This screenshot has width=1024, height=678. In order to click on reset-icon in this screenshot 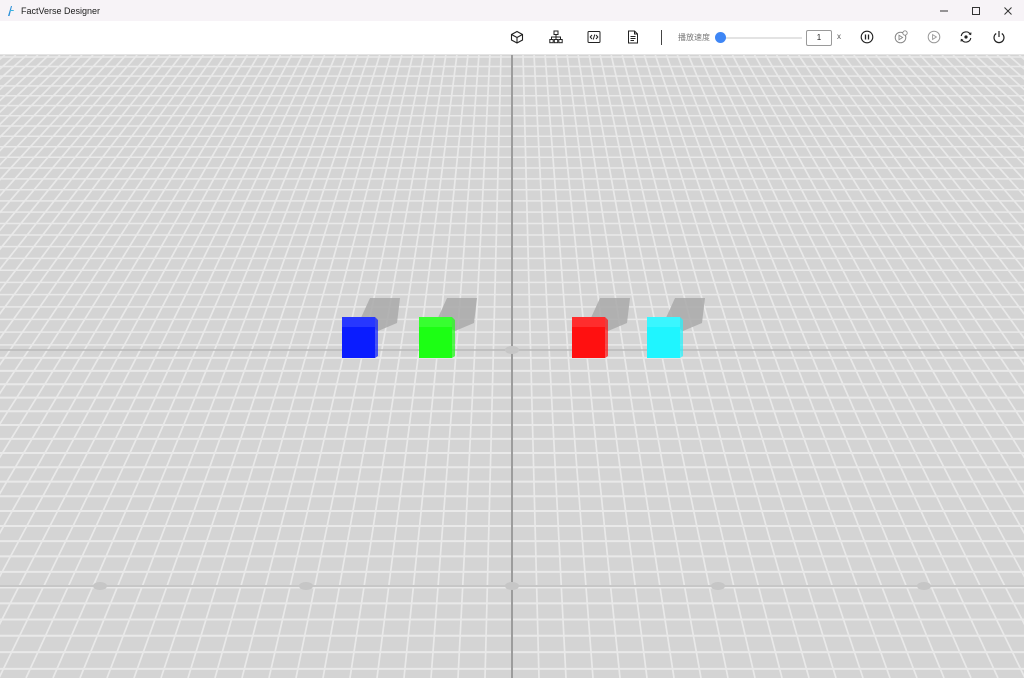, I will do `click(966, 37)`.